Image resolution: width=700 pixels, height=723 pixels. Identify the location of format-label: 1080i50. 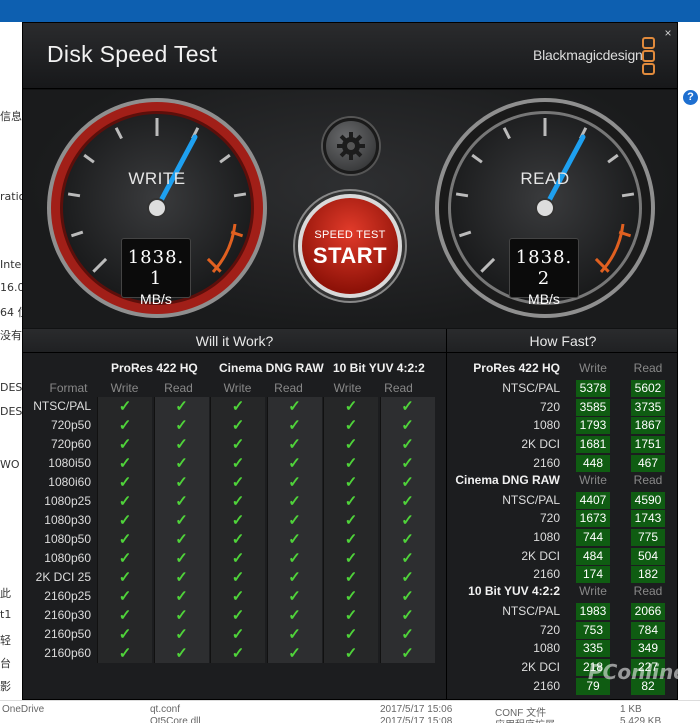
(69, 463).